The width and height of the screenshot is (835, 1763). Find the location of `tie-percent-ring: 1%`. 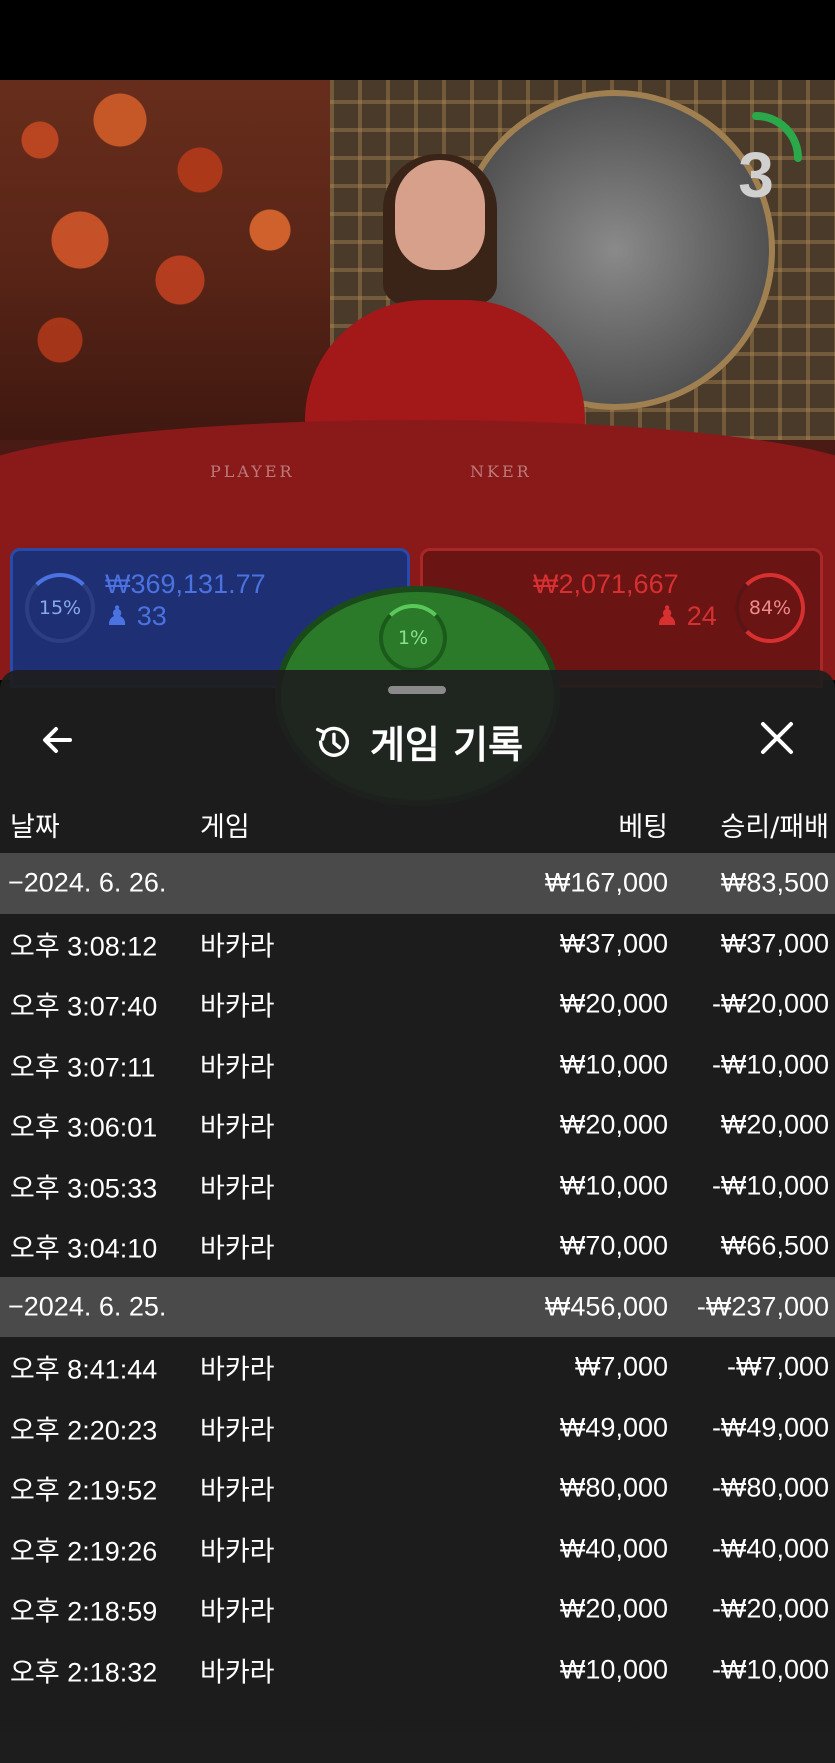

tie-percent-ring: 1% is located at coordinates (413, 638).